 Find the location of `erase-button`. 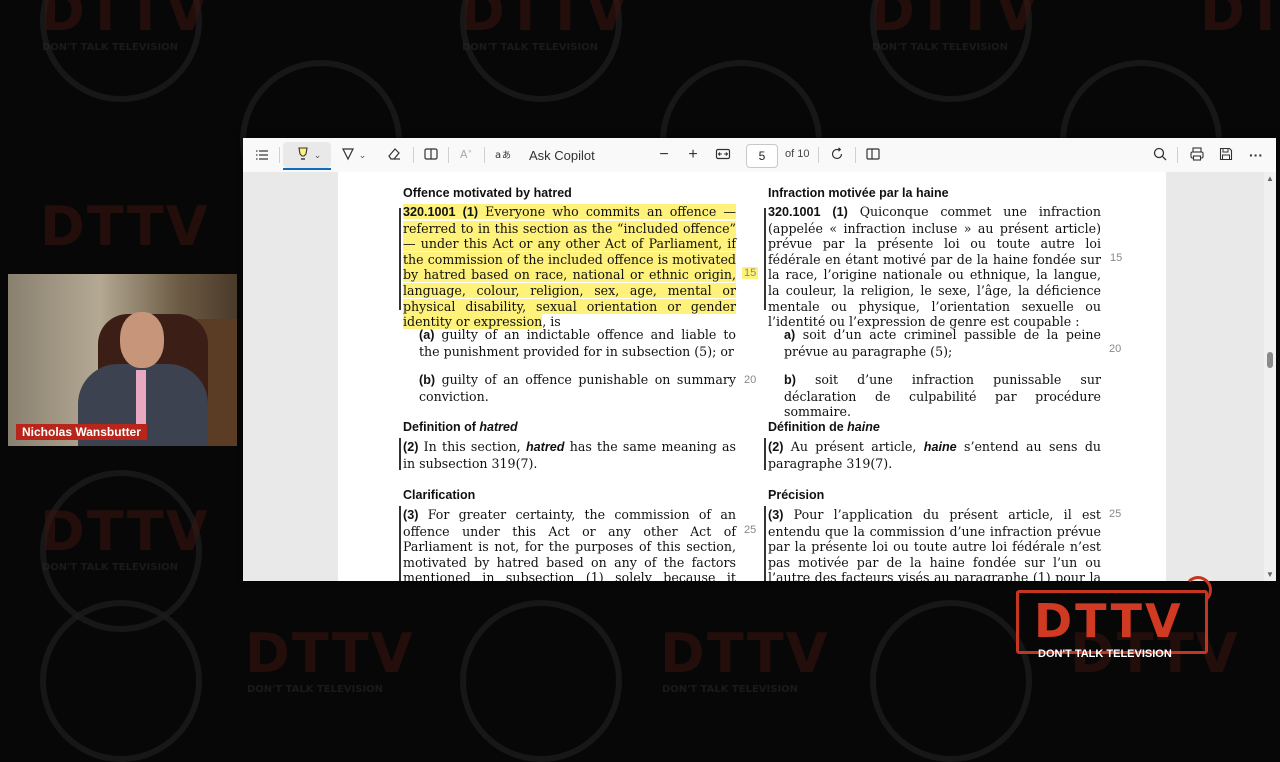

erase-button is located at coordinates (394, 155).